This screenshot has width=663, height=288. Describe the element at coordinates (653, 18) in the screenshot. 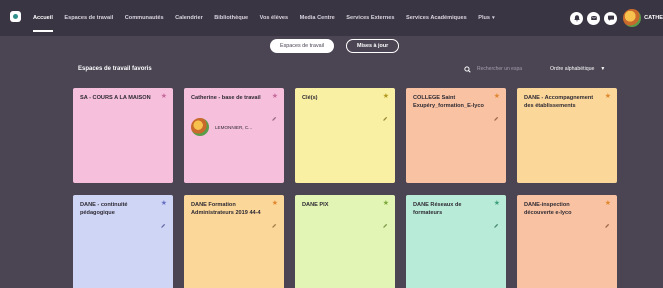

I see `user-name: CATHE` at that location.